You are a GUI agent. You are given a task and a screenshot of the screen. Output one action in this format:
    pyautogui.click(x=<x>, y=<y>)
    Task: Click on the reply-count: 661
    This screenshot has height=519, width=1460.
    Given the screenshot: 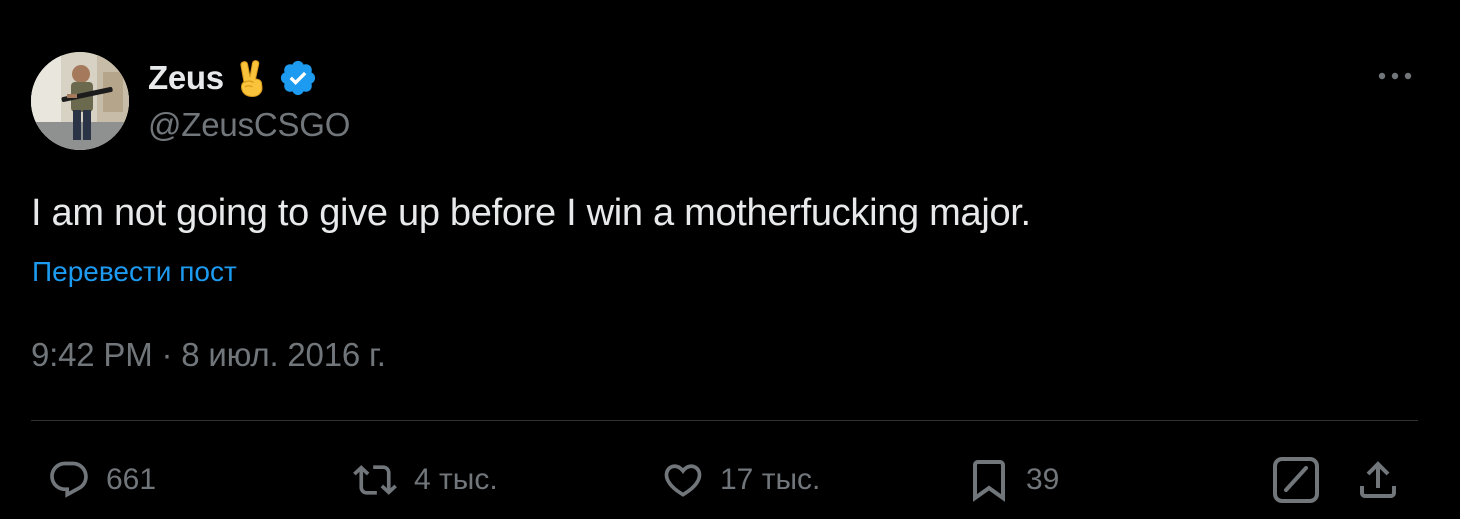 What is the action you would take?
    pyautogui.click(x=131, y=479)
    